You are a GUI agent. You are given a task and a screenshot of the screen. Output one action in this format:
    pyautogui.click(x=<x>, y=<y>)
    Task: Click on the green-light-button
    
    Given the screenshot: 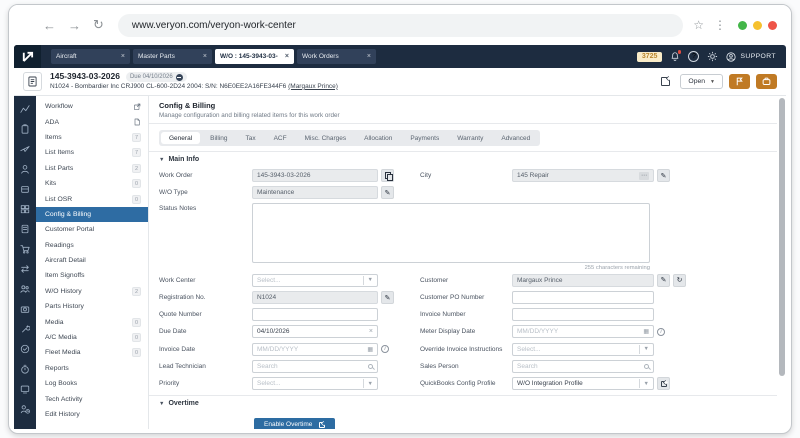 What is the action you would take?
    pyautogui.click(x=742, y=25)
    